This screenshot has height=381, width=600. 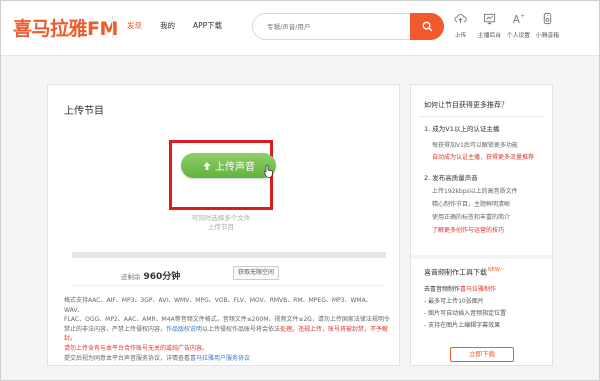 I want to click on tool-upload: 上传, so click(x=460, y=23).